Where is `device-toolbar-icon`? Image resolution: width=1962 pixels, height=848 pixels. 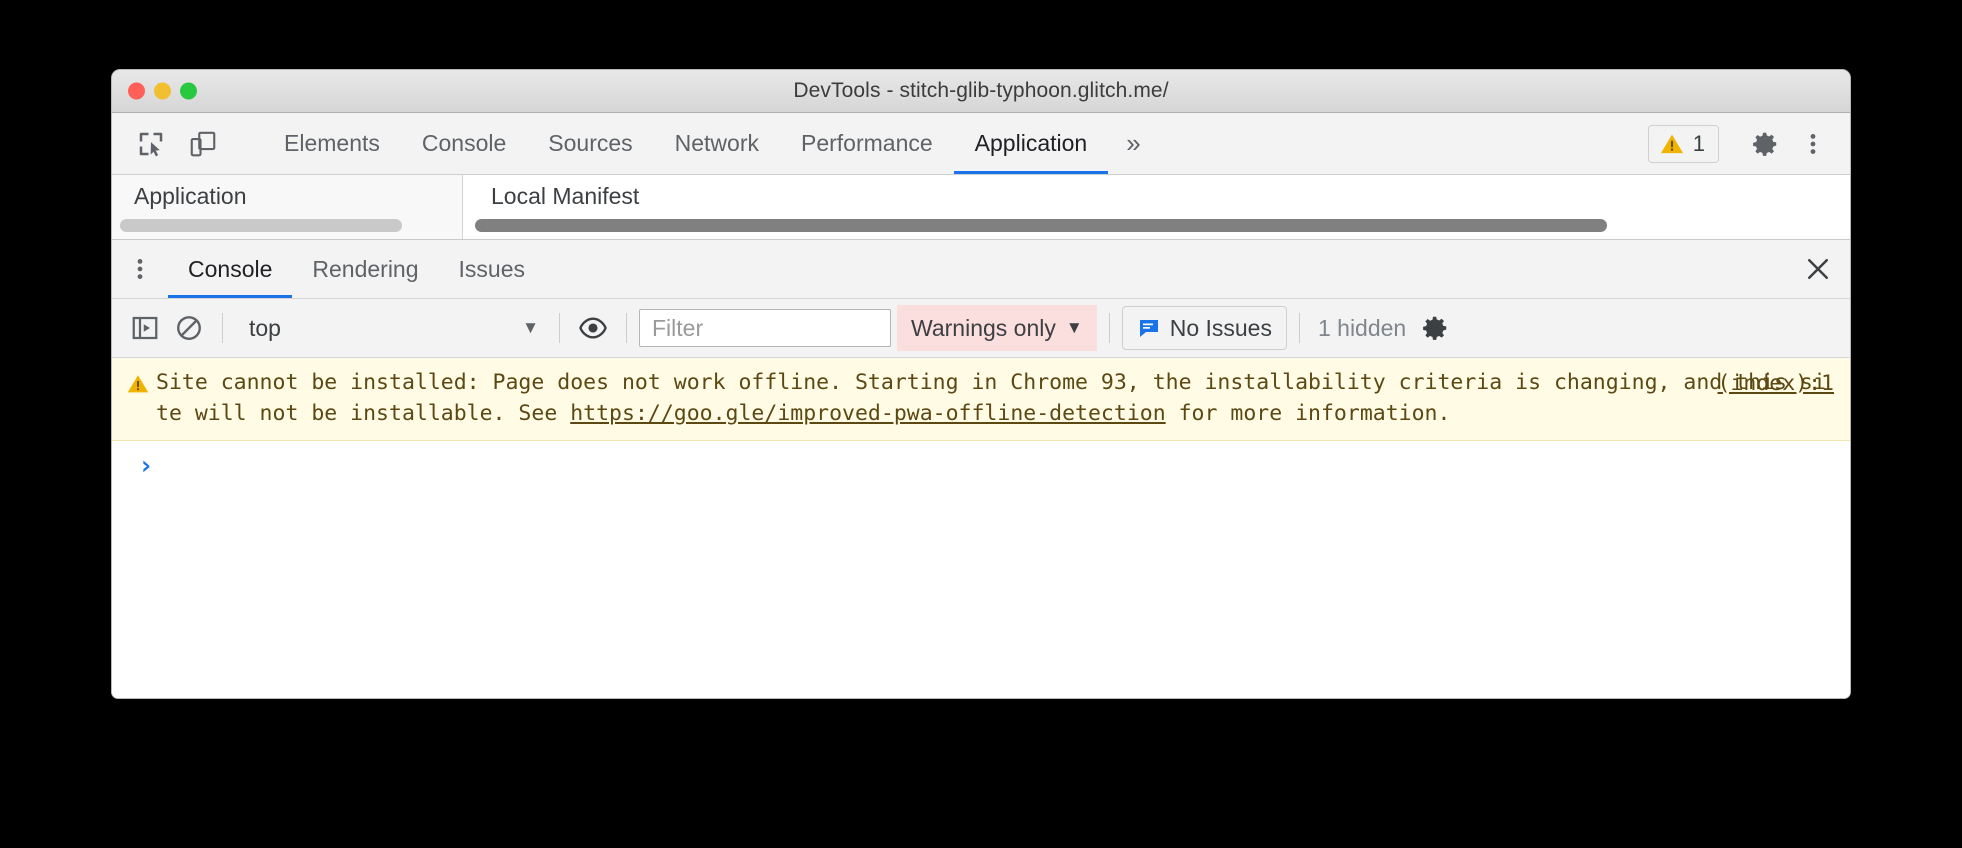 device-toolbar-icon is located at coordinates (203, 144).